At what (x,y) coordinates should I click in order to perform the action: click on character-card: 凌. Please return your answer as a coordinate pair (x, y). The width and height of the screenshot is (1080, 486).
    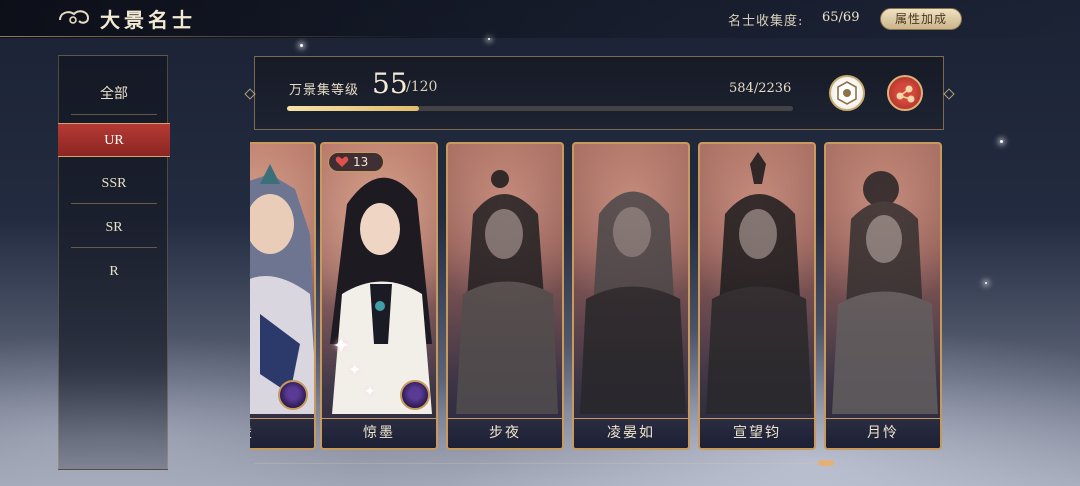
    Looking at the image, I should click on (283, 296).